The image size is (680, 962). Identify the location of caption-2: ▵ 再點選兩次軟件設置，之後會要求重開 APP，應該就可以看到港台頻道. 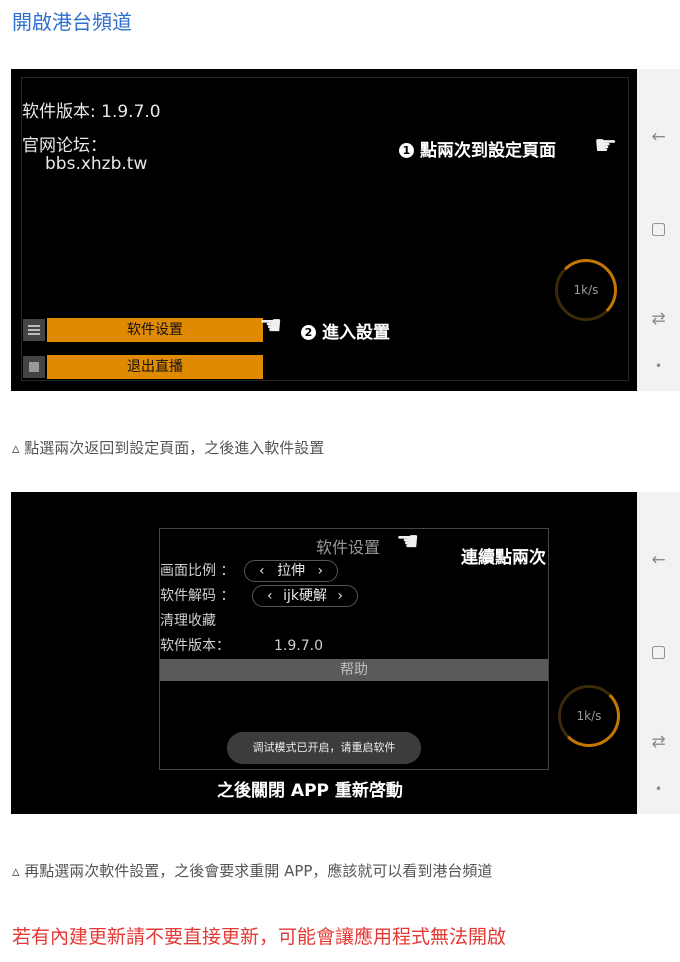
(252, 871).